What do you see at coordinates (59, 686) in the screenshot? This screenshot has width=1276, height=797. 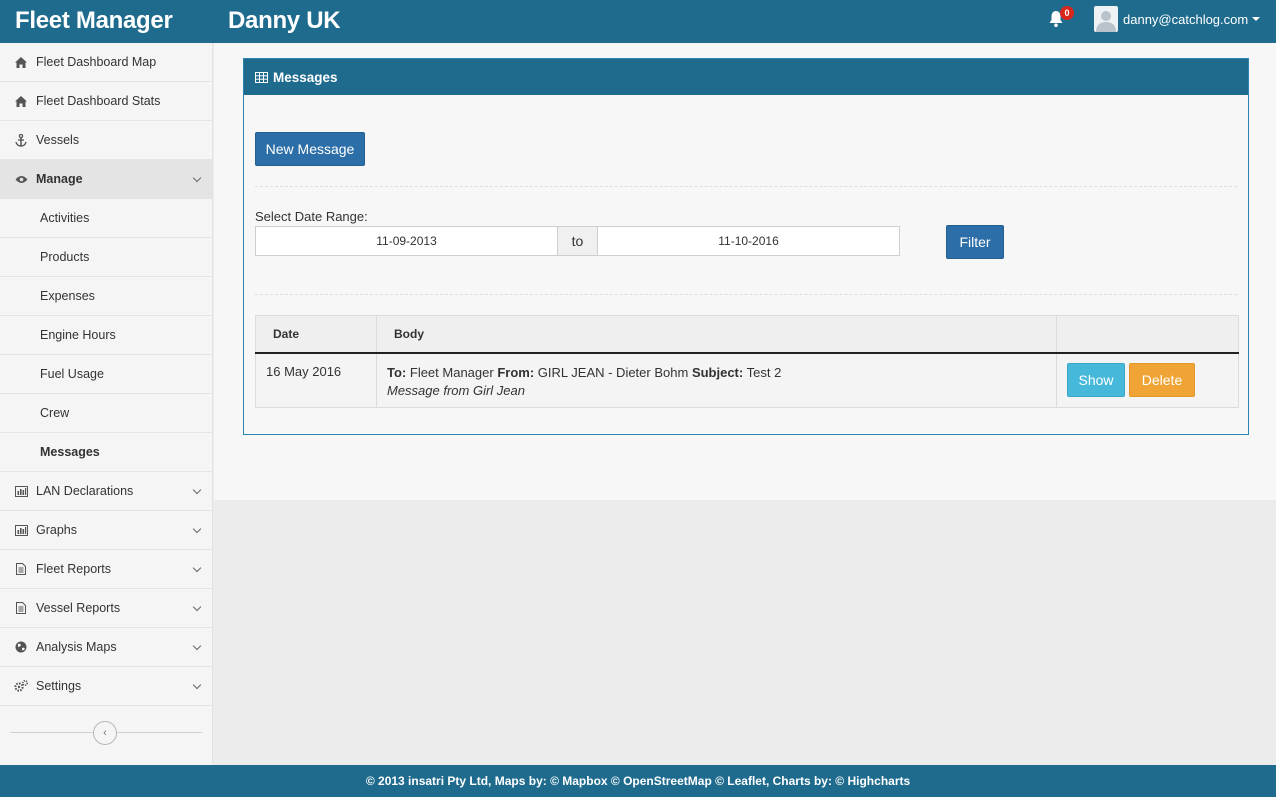 I see `sidebar-item-label: Settings` at bounding box center [59, 686].